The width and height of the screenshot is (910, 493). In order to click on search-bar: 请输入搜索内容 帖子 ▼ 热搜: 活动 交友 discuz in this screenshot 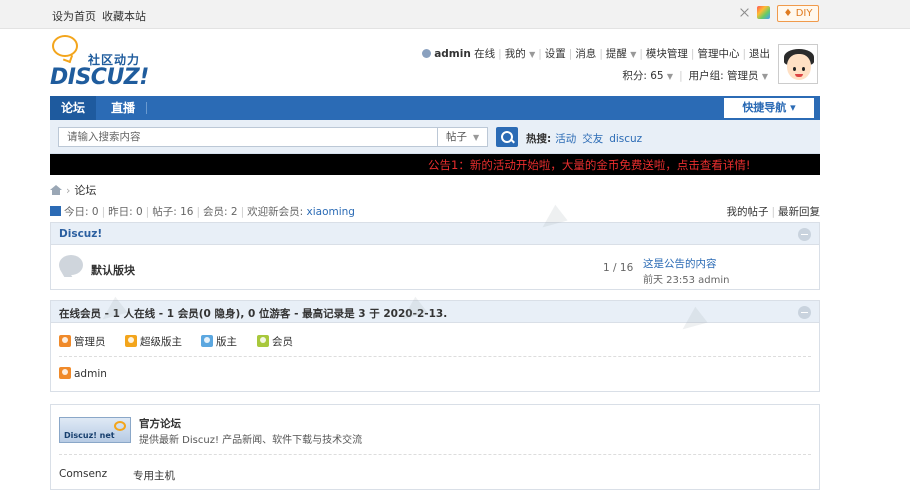, I will do `click(435, 137)`.